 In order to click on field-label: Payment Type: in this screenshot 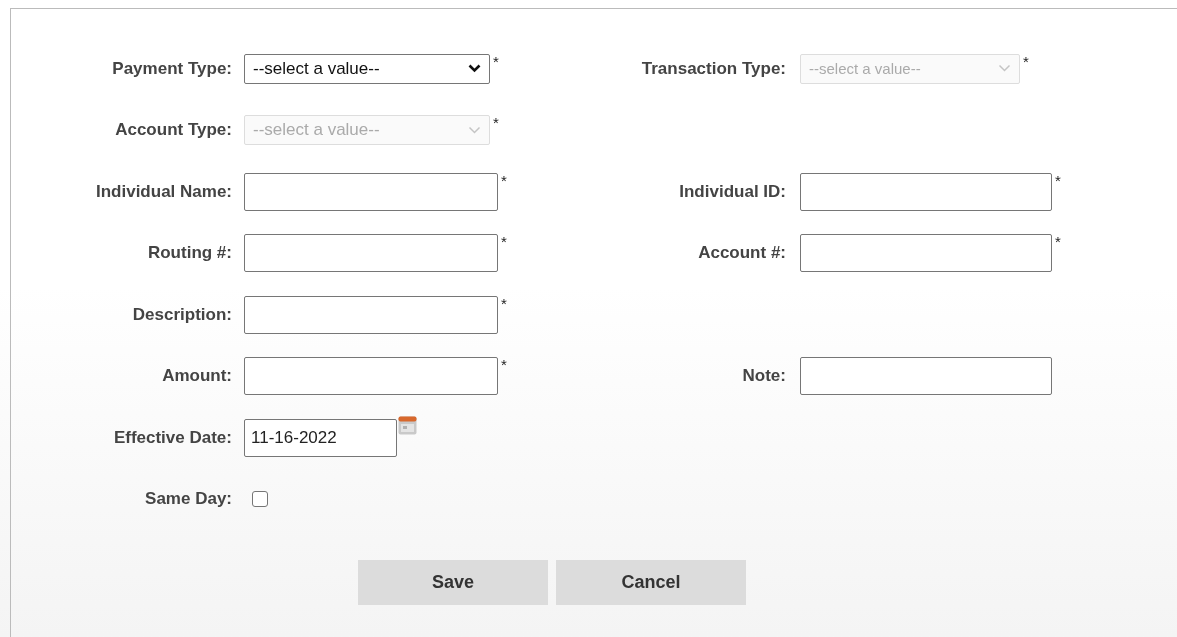, I will do `click(172, 68)`.